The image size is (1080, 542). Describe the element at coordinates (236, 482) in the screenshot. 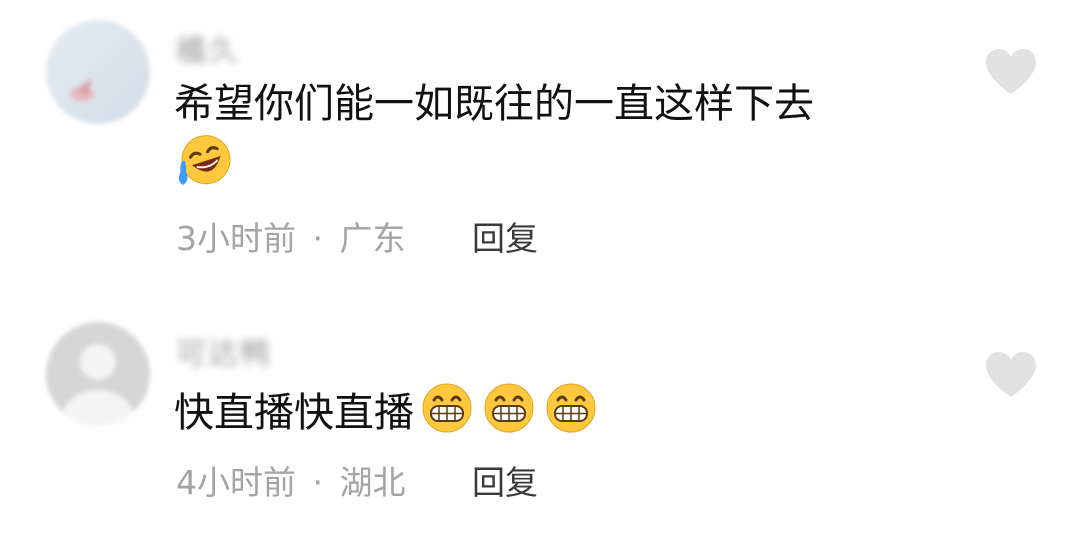

I see `comment-time: 4小时前` at that location.